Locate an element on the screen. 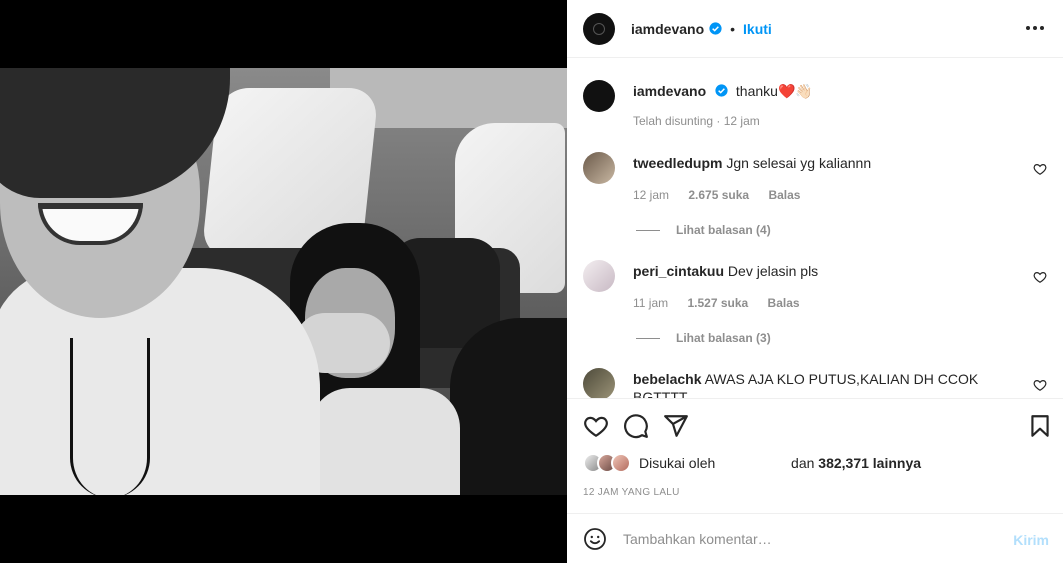 This screenshot has width=1063, height=563. photo-person-right is located at coordinates (508, 406).